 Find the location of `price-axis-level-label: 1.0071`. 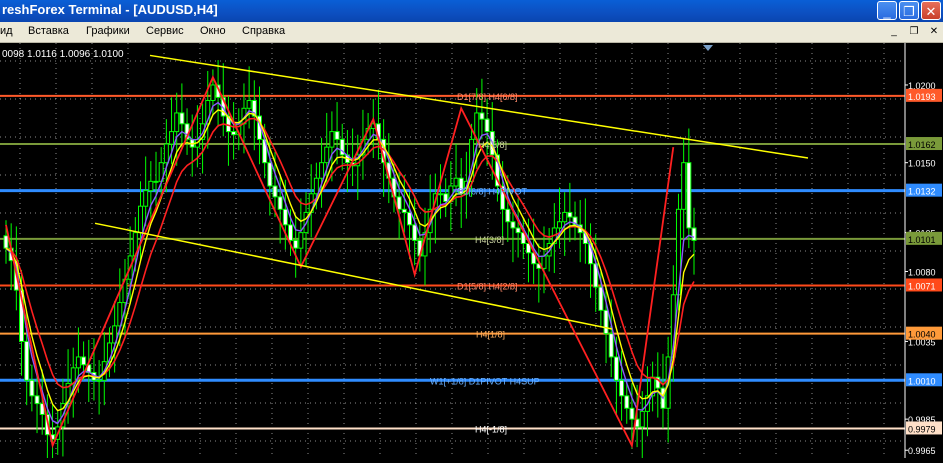

price-axis-level-label: 1.0071 is located at coordinates (922, 286).